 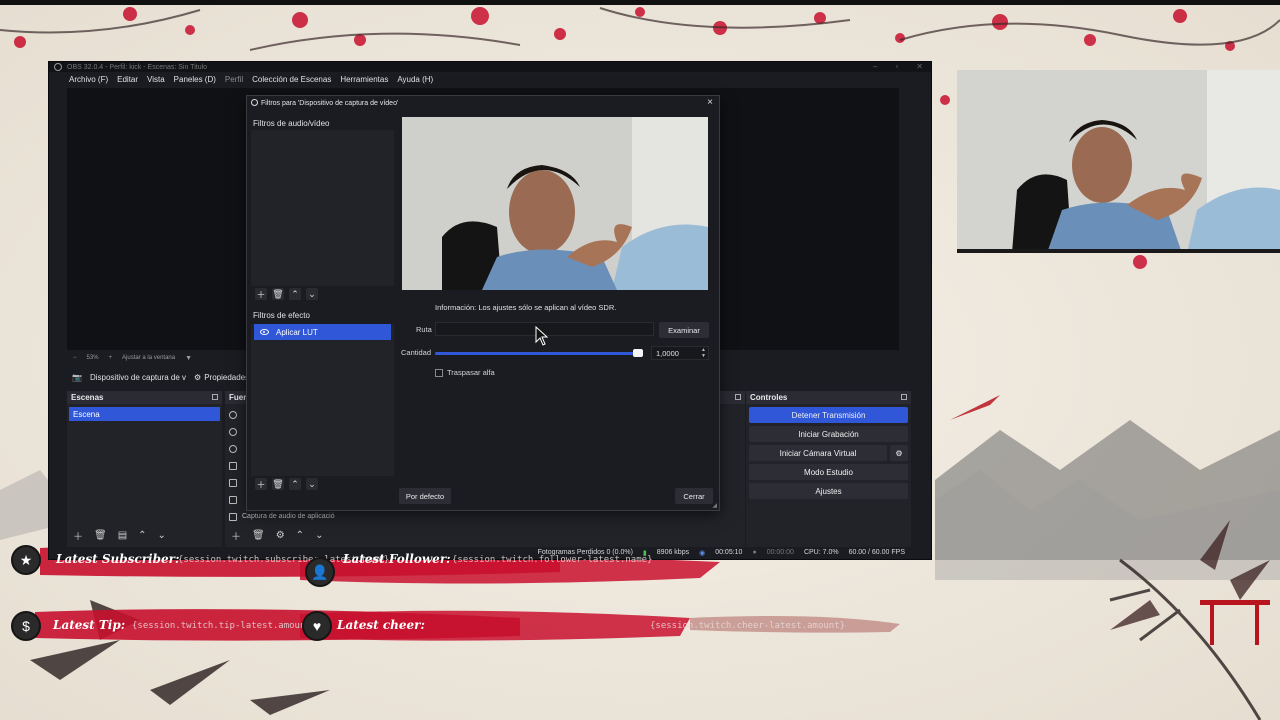 What do you see at coordinates (233, 482) in the screenshot?
I see `display-icon` at bounding box center [233, 482].